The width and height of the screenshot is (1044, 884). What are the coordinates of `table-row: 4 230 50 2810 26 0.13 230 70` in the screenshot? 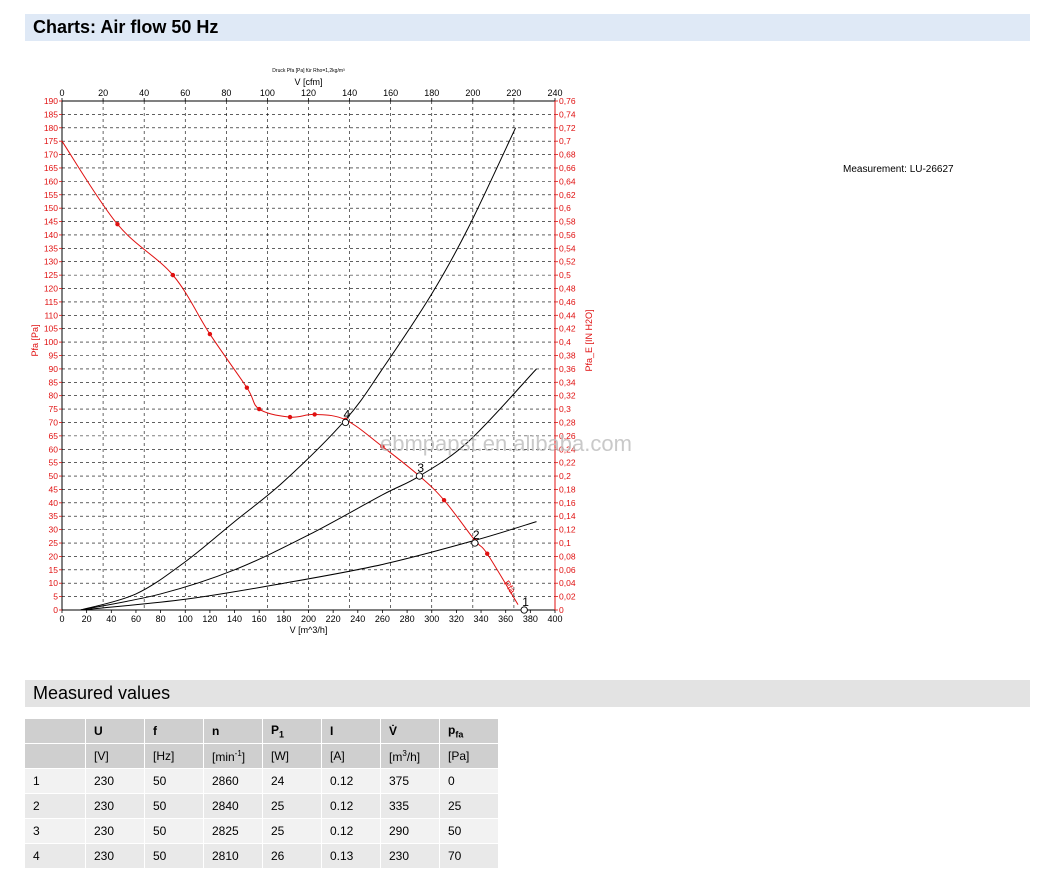 It's located at (262, 856).